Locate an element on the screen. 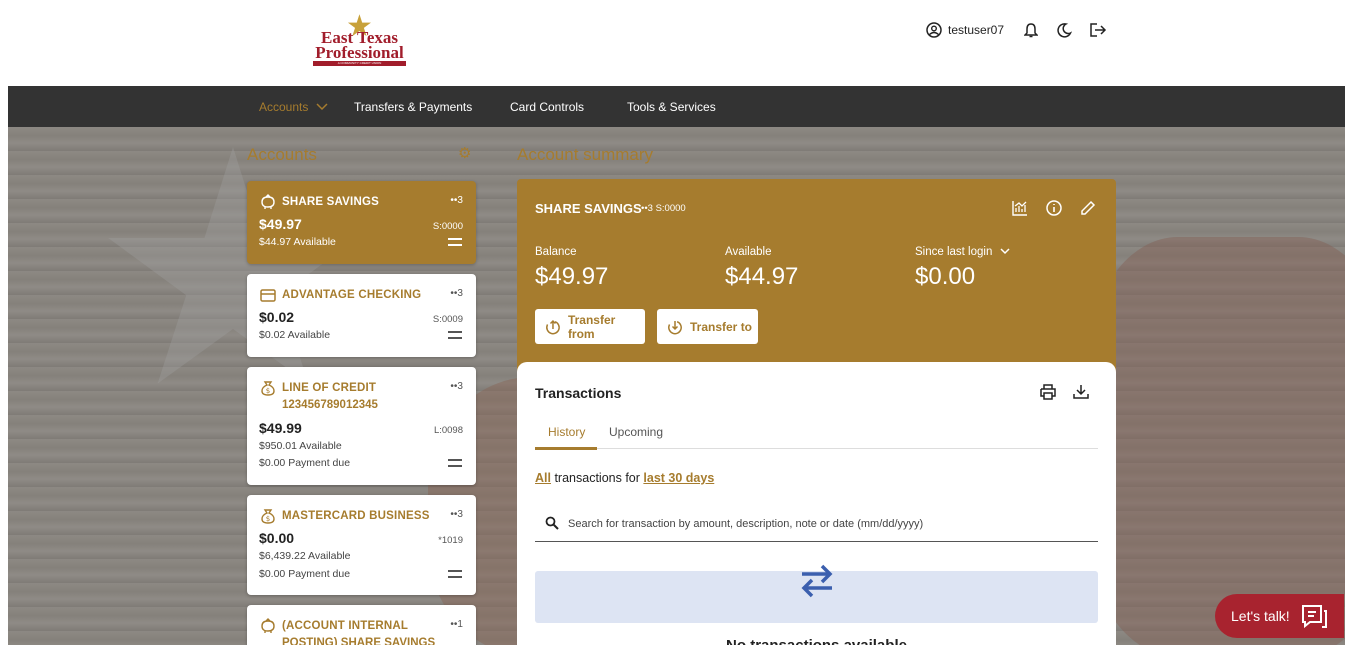 Image resolution: width=1345 pixels, height=645 pixels. account-balance: $49.99 is located at coordinates (280, 428).